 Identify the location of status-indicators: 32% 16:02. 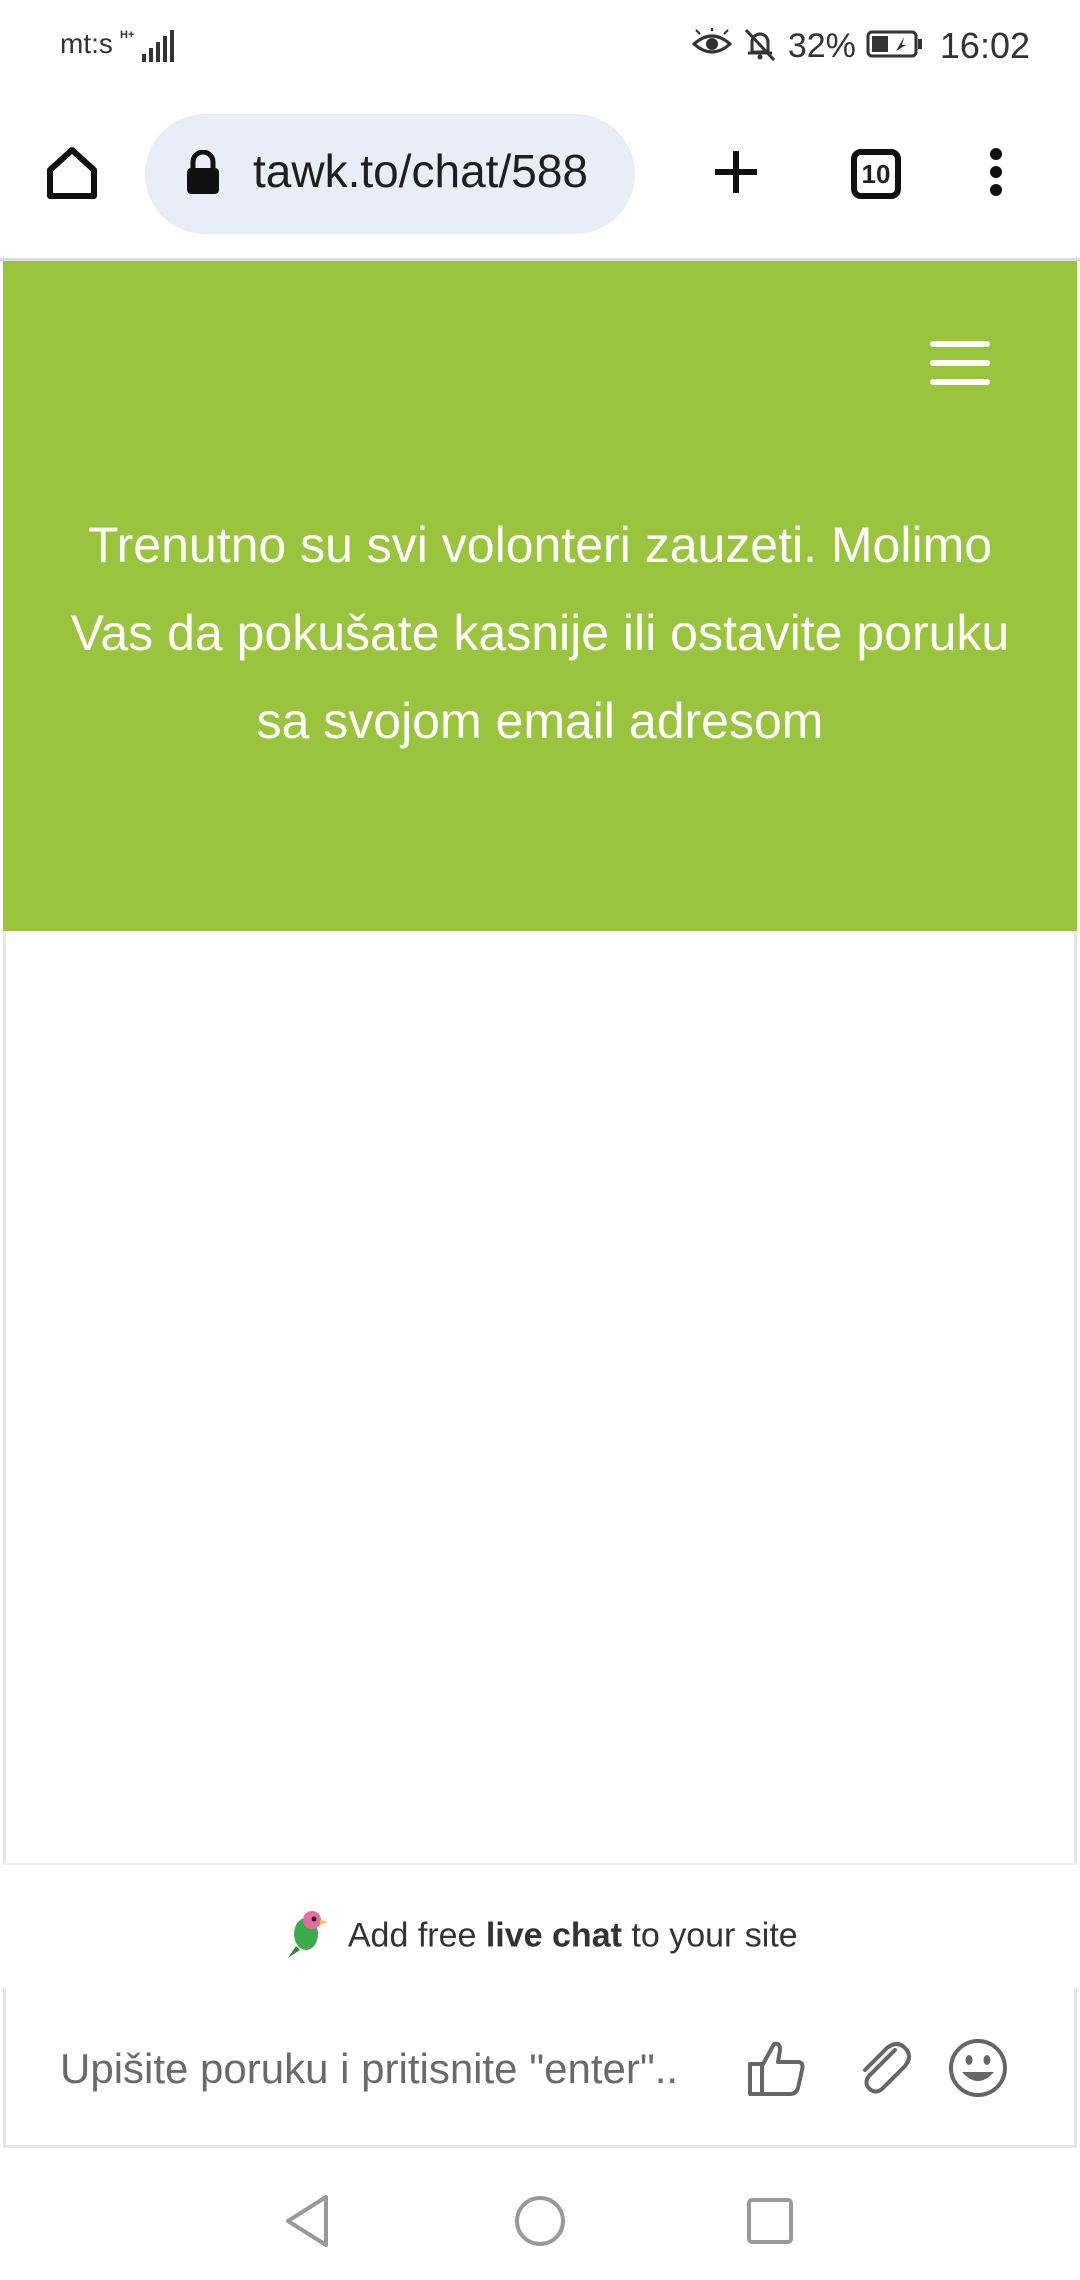
(860, 46).